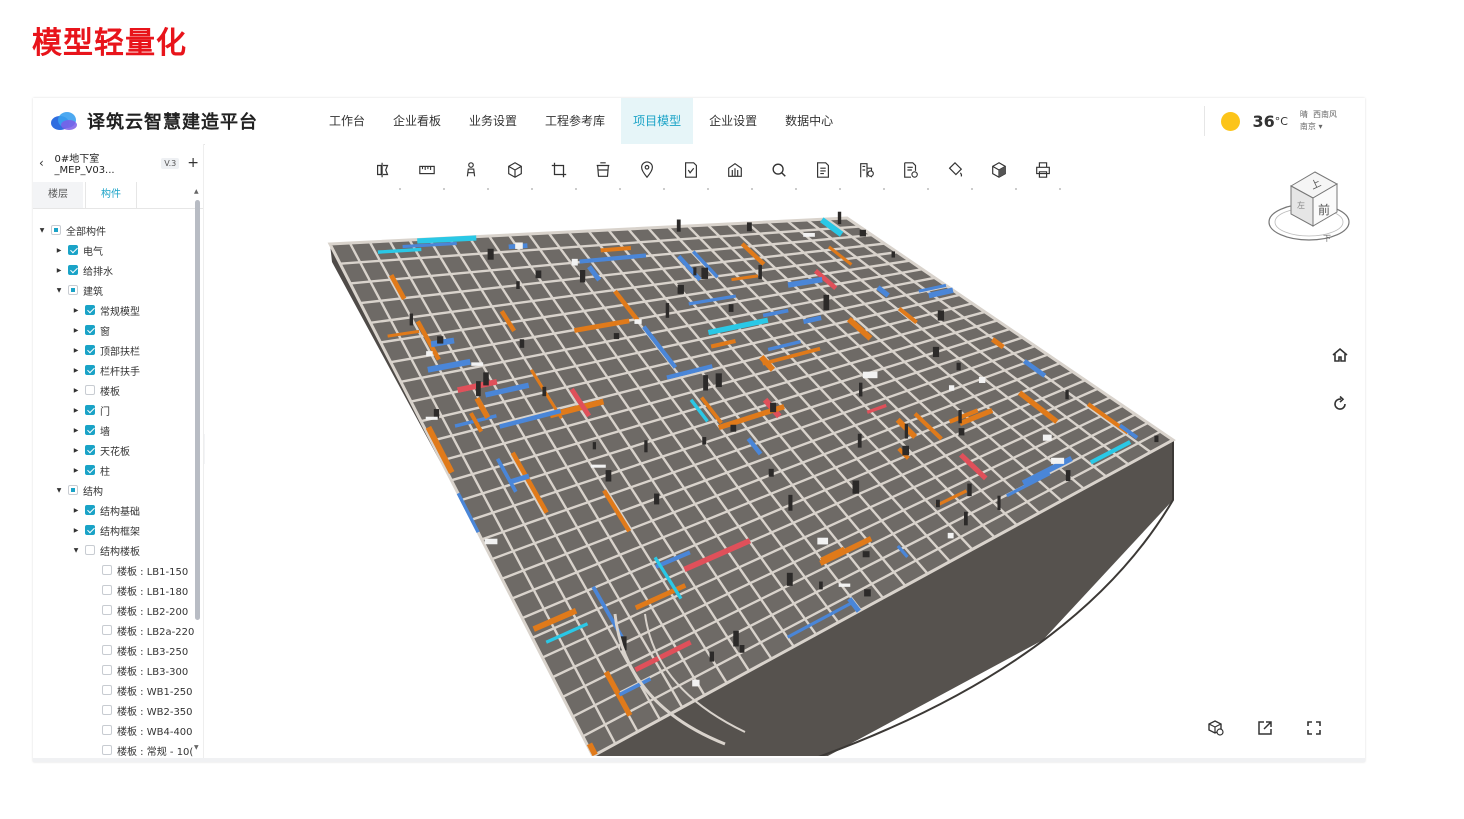 The image size is (1464, 819). What do you see at coordinates (603, 172) in the screenshot?
I see `layer-icon` at bounding box center [603, 172].